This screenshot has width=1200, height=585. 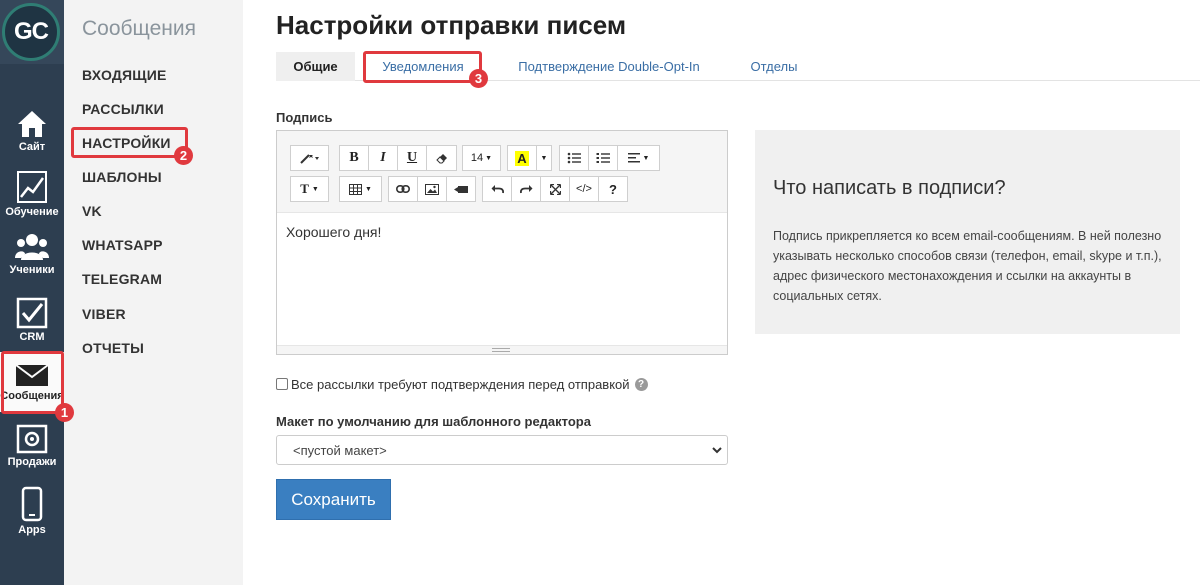 I want to click on rail-item-label: CRM, so click(x=32, y=337).